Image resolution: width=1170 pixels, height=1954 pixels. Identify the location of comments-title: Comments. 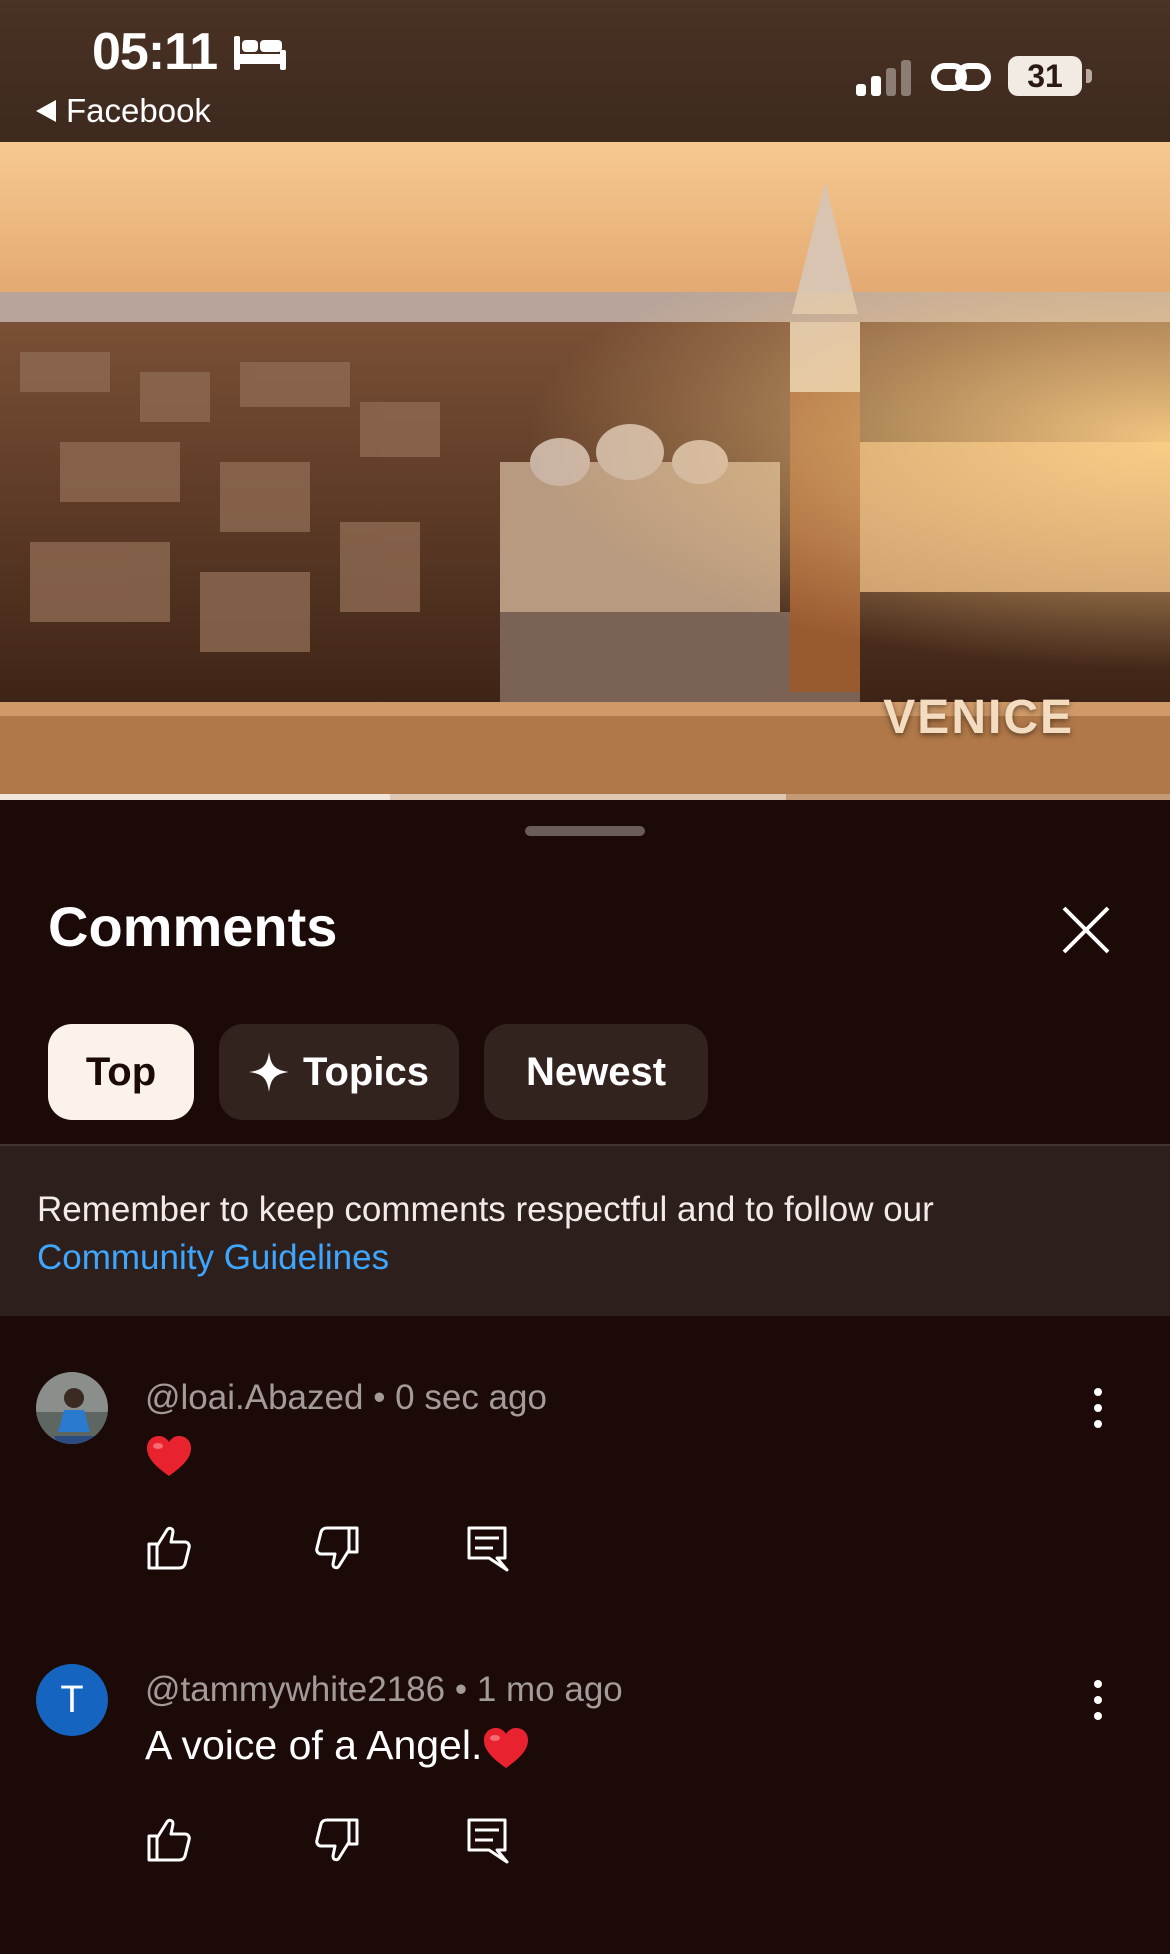
(193, 926).